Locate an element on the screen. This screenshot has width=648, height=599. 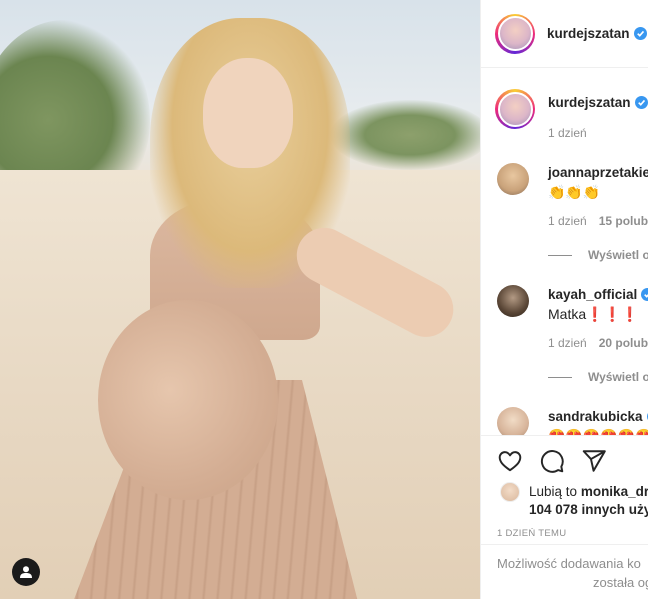
share-icon is located at coordinates (594, 461).